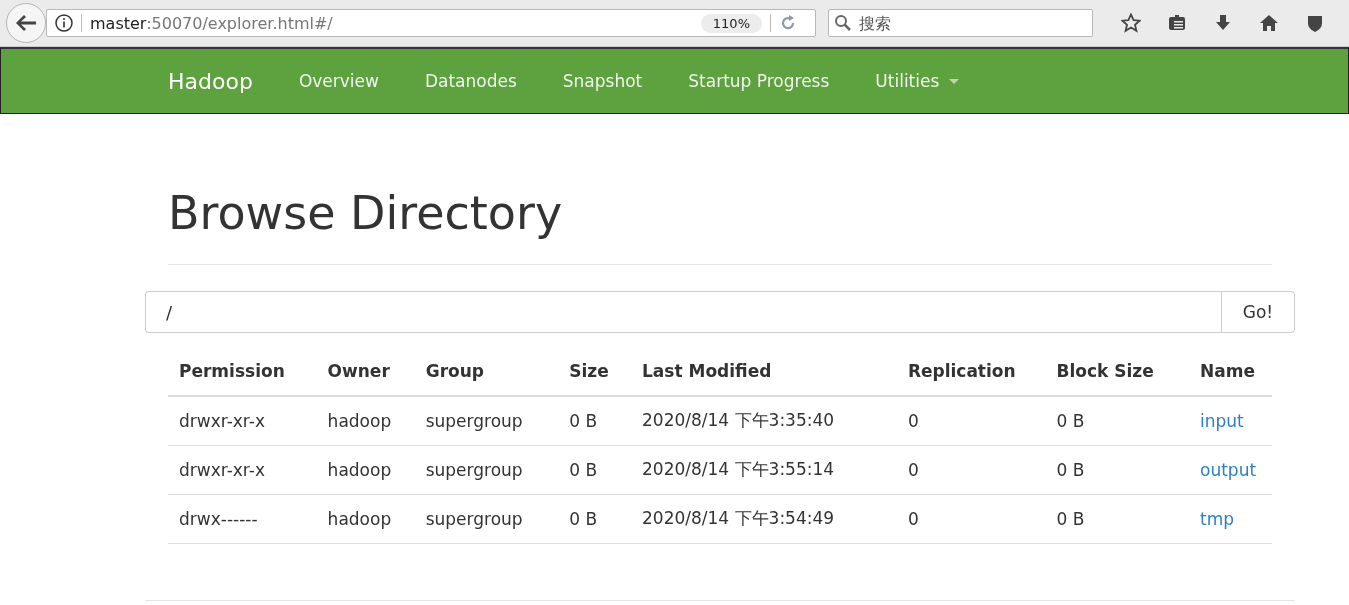 This screenshot has height=605, width=1349. Describe the element at coordinates (1258, 312) in the screenshot. I see `go-button: Go!` at that location.